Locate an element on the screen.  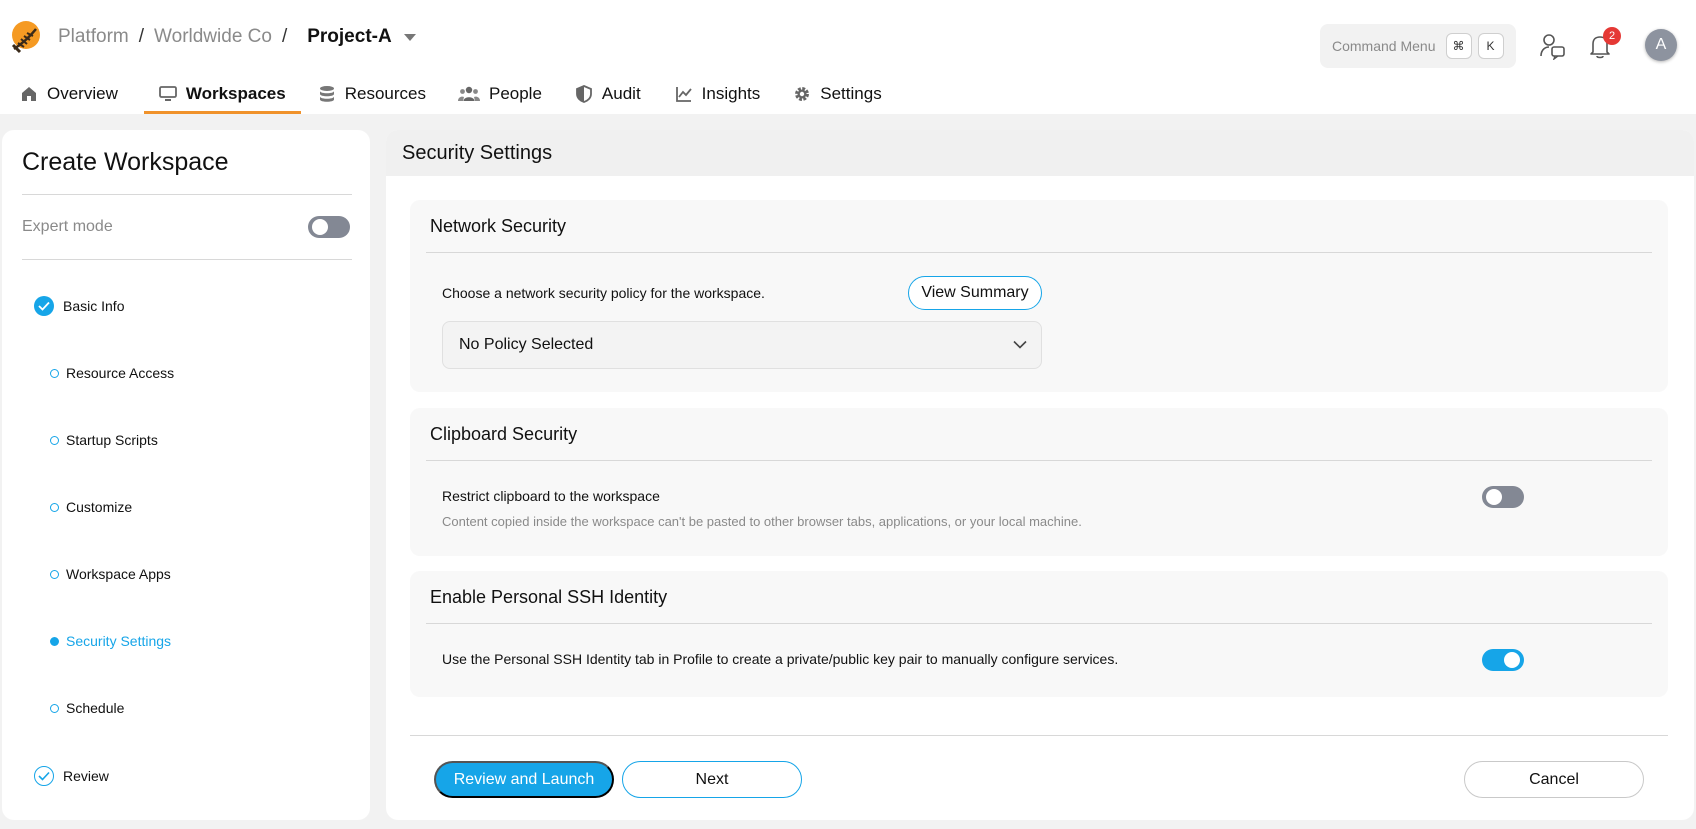
step-schedule: Schedule is located at coordinates (87, 708).